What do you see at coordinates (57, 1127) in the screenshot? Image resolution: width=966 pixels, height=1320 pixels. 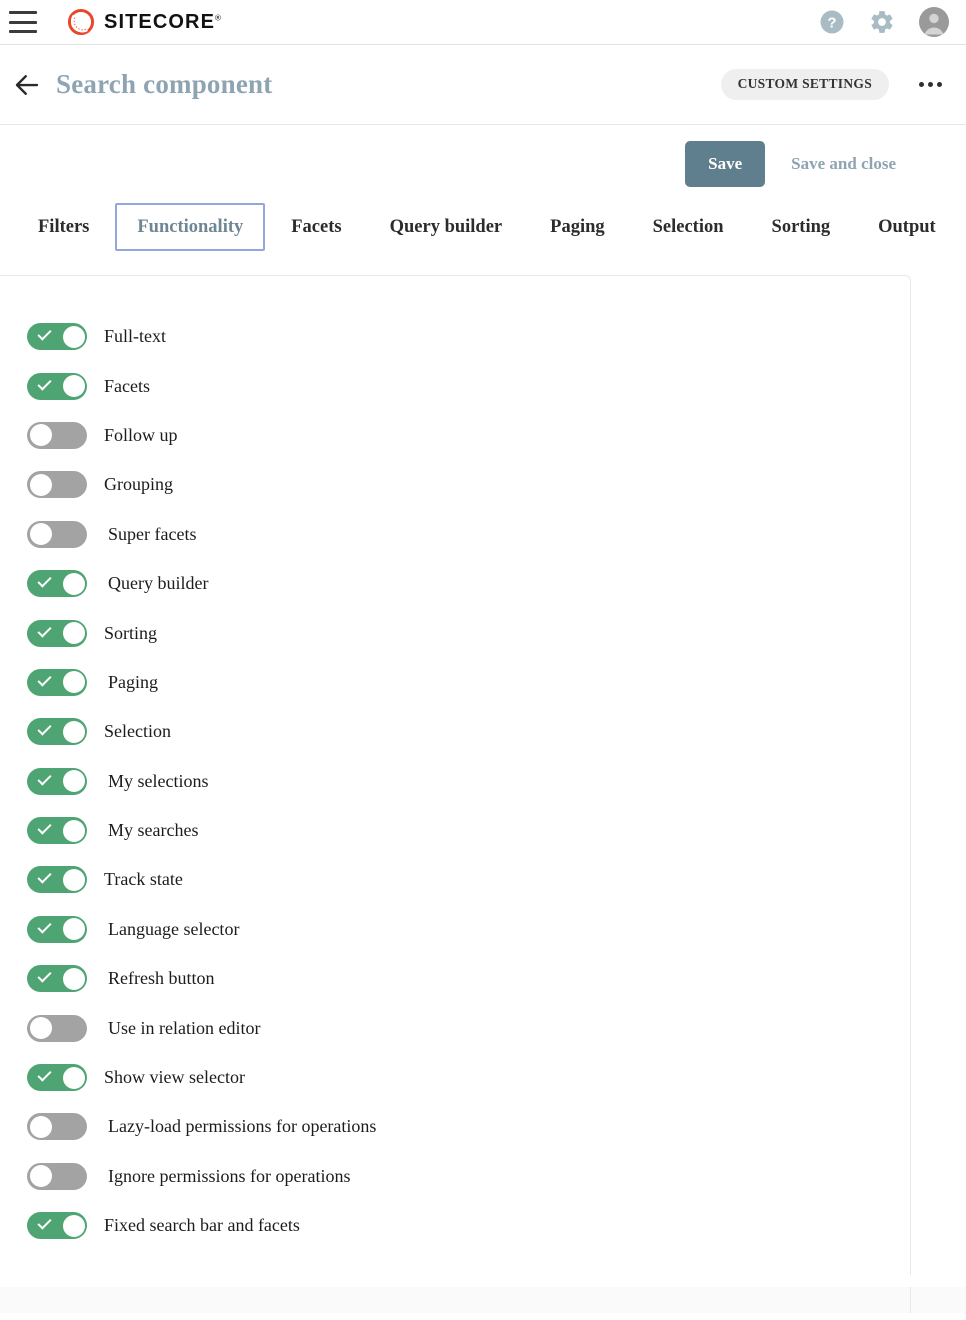 I see `toggle-lazy-load-permissions-for-operations` at bounding box center [57, 1127].